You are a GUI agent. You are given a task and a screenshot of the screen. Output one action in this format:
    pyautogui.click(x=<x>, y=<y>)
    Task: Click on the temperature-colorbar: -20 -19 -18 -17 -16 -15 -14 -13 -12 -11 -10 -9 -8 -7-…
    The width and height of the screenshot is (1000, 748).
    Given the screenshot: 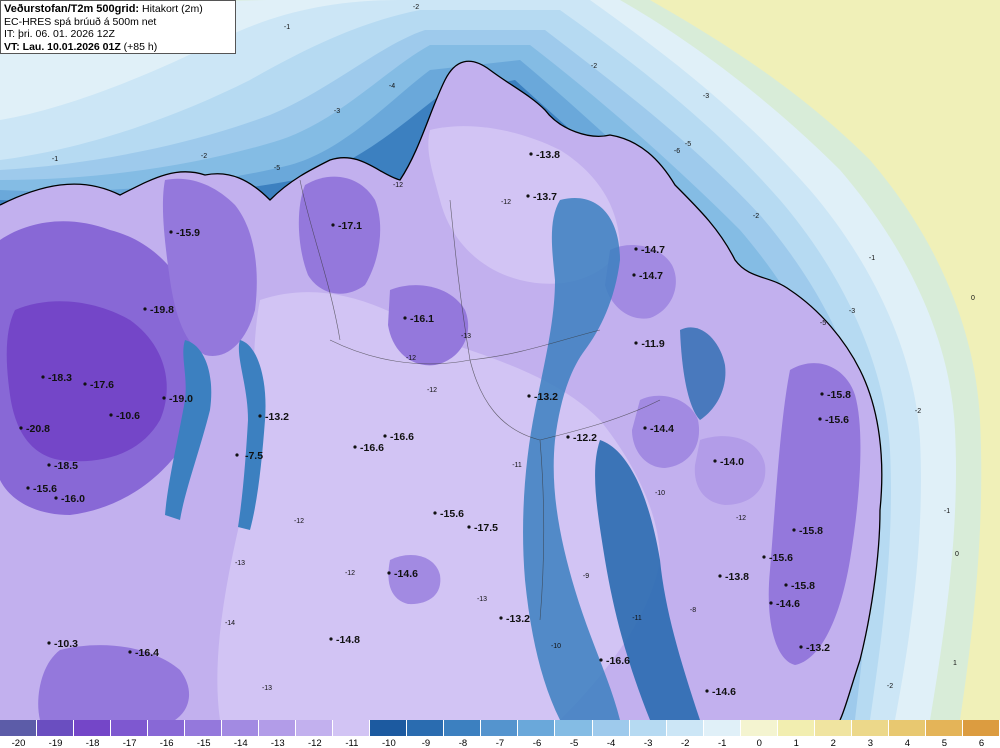 What is the action you would take?
    pyautogui.click(x=500, y=734)
    